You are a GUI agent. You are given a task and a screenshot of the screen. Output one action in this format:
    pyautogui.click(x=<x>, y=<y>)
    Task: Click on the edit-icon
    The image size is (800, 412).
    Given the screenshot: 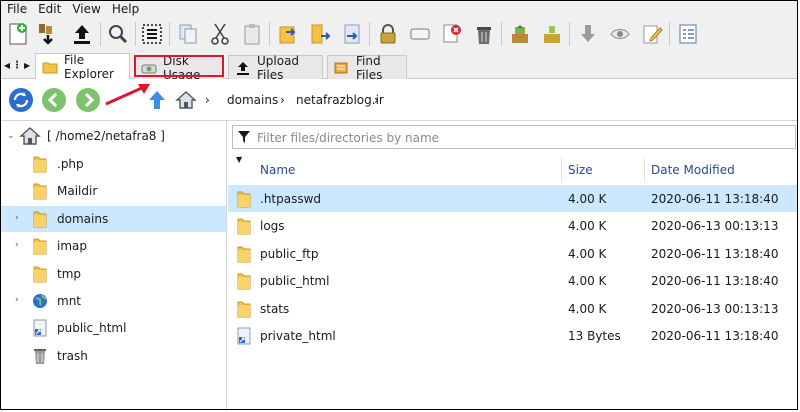 What is the action you would take?
    pyautogui.click(x=652, y=34)
    